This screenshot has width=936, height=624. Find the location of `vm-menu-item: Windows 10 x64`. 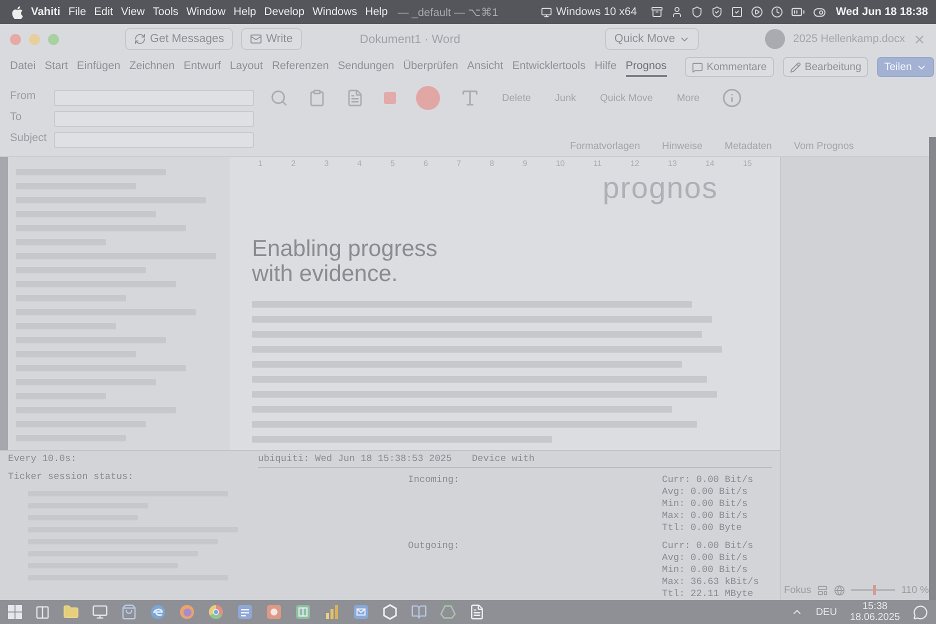

vm-menu-item: Windows 10 x64 is located at coordinates (589, 12).